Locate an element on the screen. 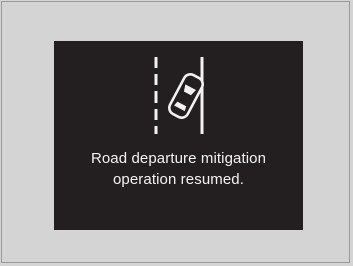 The height and width of the screenshot is (266, 353). message-line-2: operation resumed. is located at coordinates (178, 179).